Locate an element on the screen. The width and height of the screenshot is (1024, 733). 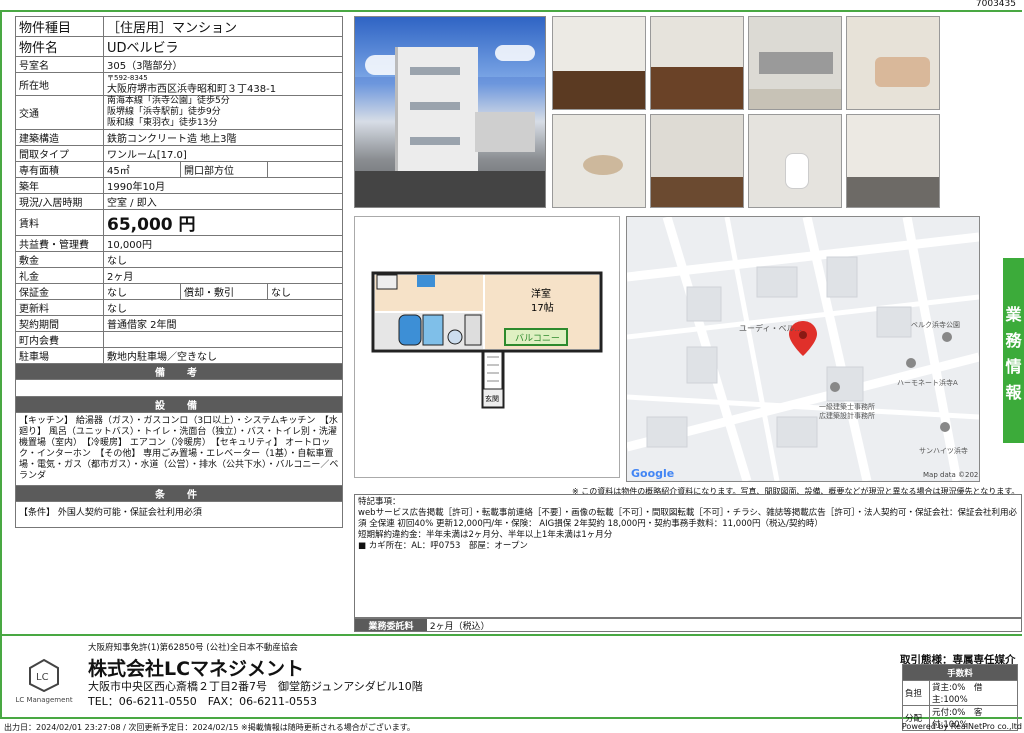
contract-value: 普通借家 2年間 is located at coordinates (223, 323).